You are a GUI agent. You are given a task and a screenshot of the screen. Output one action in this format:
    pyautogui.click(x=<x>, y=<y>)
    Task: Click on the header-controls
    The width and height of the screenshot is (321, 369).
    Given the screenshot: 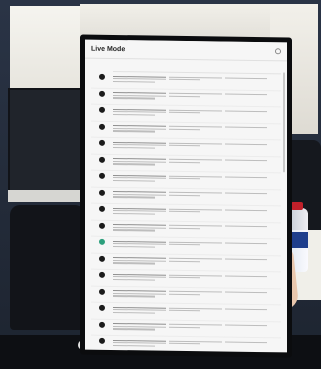 What is the action you would take?
    pyautogui.click(x=278, y=51)
    